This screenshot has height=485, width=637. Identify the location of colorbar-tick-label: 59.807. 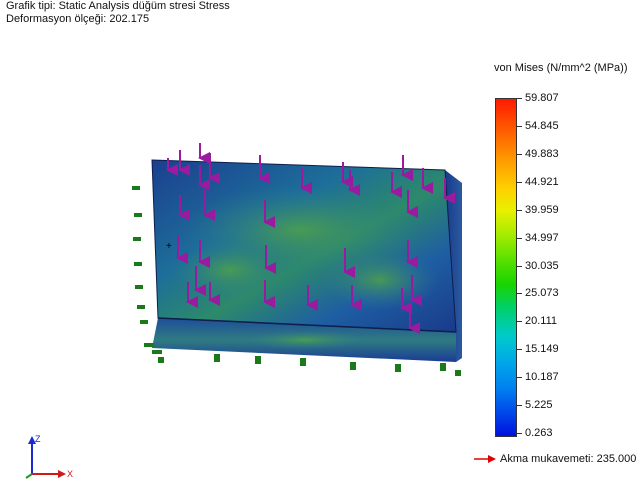
(542, 98).